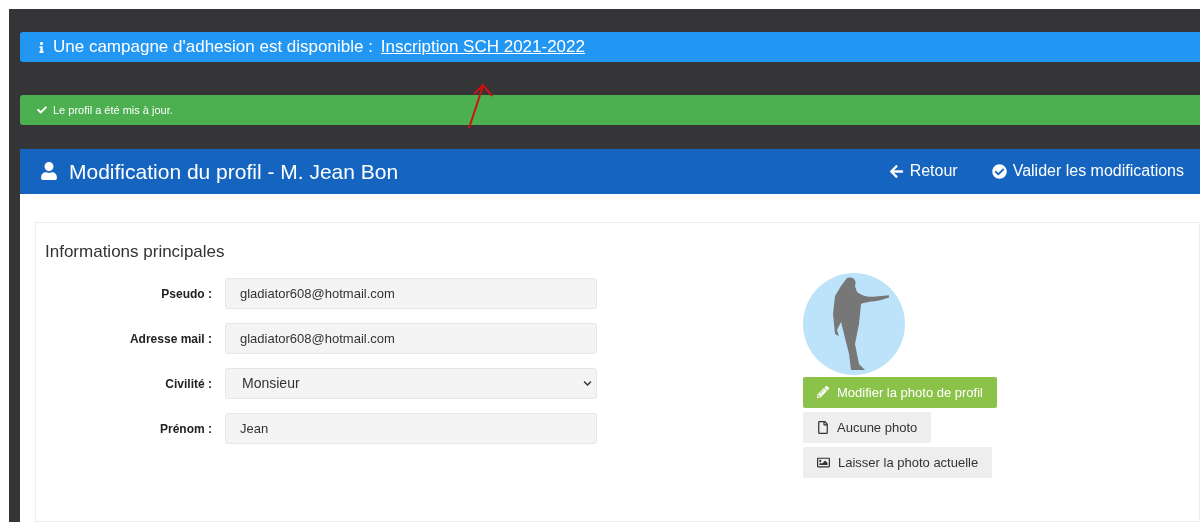 Image resolution: width=1200 pixels, height=522 pixels. What do you see at coordinates (823, 427) in the screenshot?
I see `file-icon` at bounding box center [823, 427].